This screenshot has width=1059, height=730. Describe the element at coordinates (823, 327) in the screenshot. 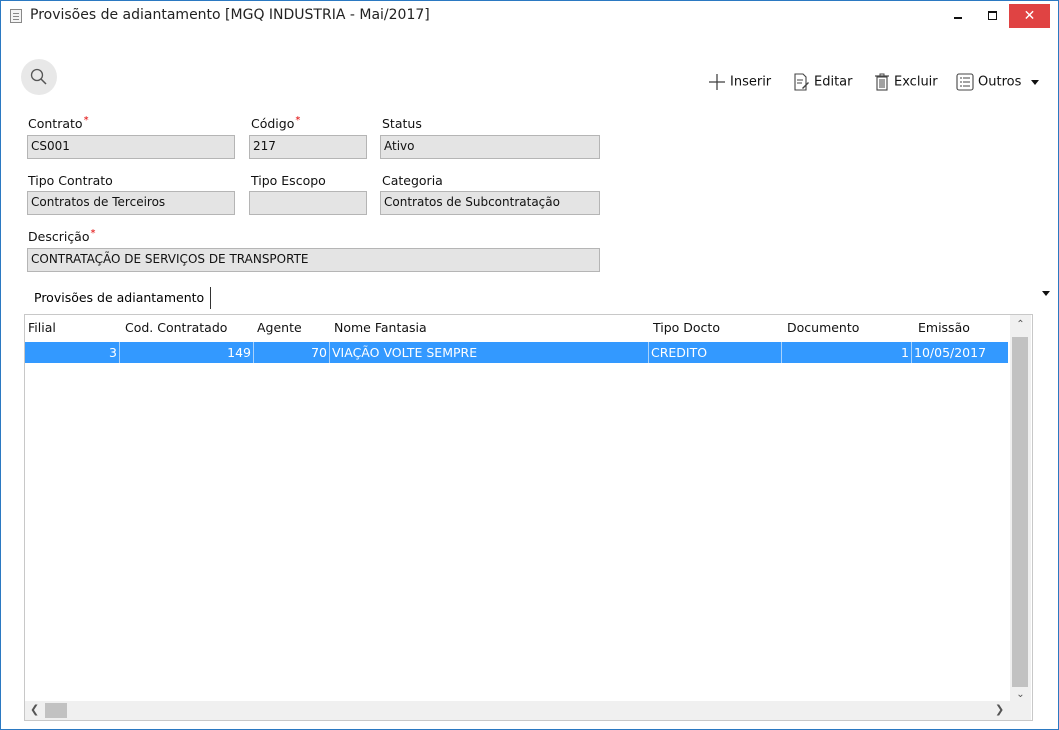

I see `col-documento: Documento` at that location.